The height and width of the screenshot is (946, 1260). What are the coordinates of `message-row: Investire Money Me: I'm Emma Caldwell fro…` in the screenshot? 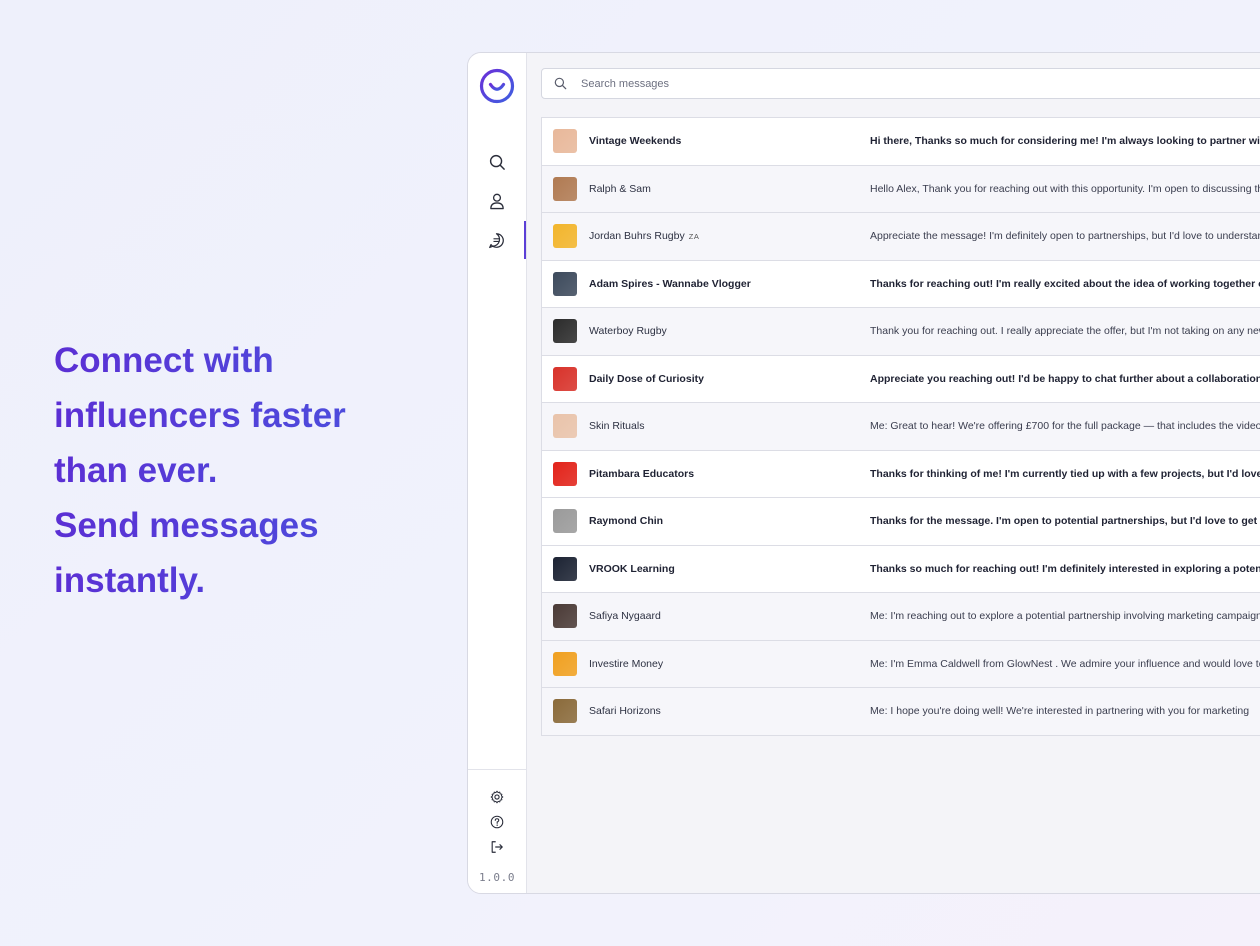 It's located at (901, 664).